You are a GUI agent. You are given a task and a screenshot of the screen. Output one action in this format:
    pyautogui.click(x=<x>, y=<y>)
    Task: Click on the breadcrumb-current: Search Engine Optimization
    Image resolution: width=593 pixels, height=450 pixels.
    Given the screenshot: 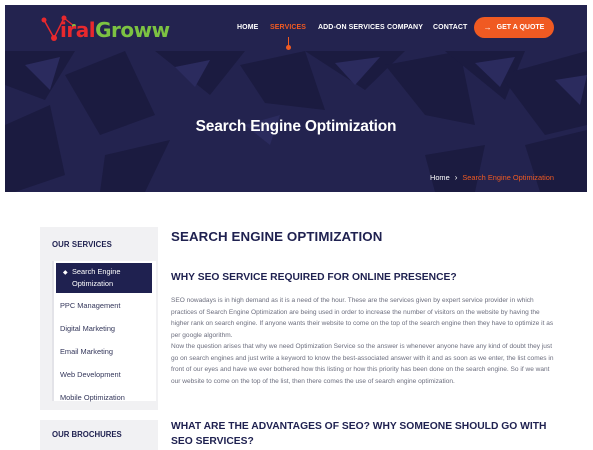 What is the action you would take?
    pyautogui.click(x=508, y=177)
    